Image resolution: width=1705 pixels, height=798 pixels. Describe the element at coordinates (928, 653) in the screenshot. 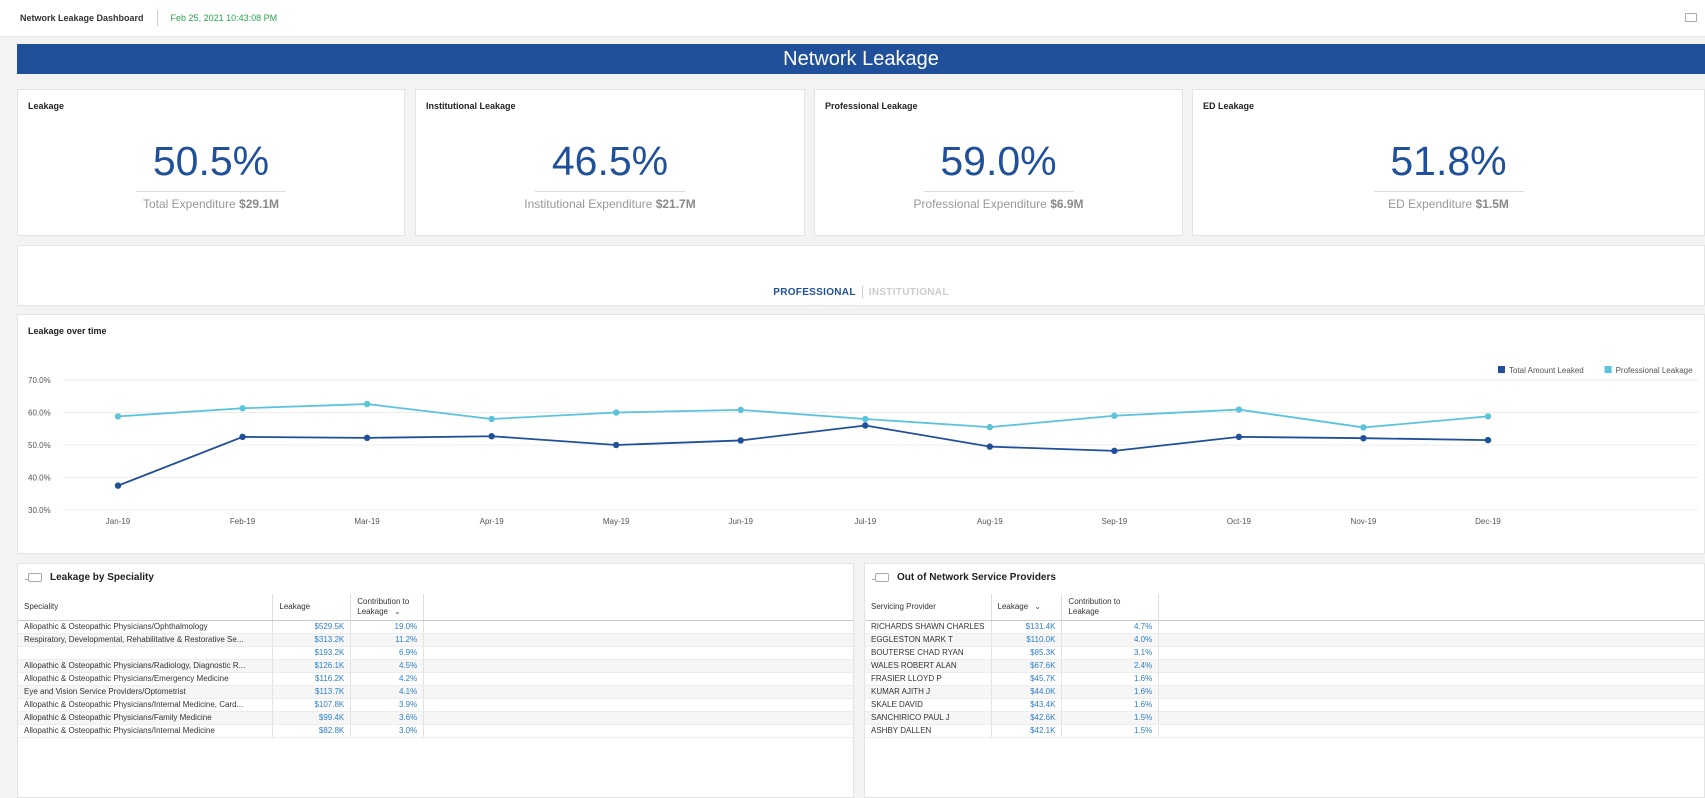

I see `cell-name: BOUTERSE CHAD RYAN` at that location.